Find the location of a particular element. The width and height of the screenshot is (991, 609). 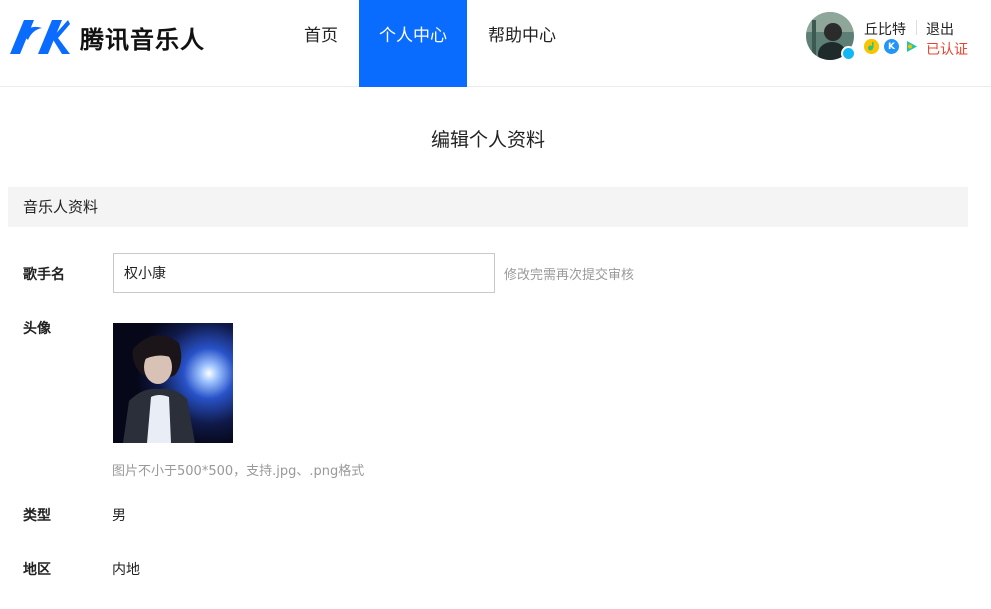

verified-status: 已认证 is located at coordinates (947, 50).